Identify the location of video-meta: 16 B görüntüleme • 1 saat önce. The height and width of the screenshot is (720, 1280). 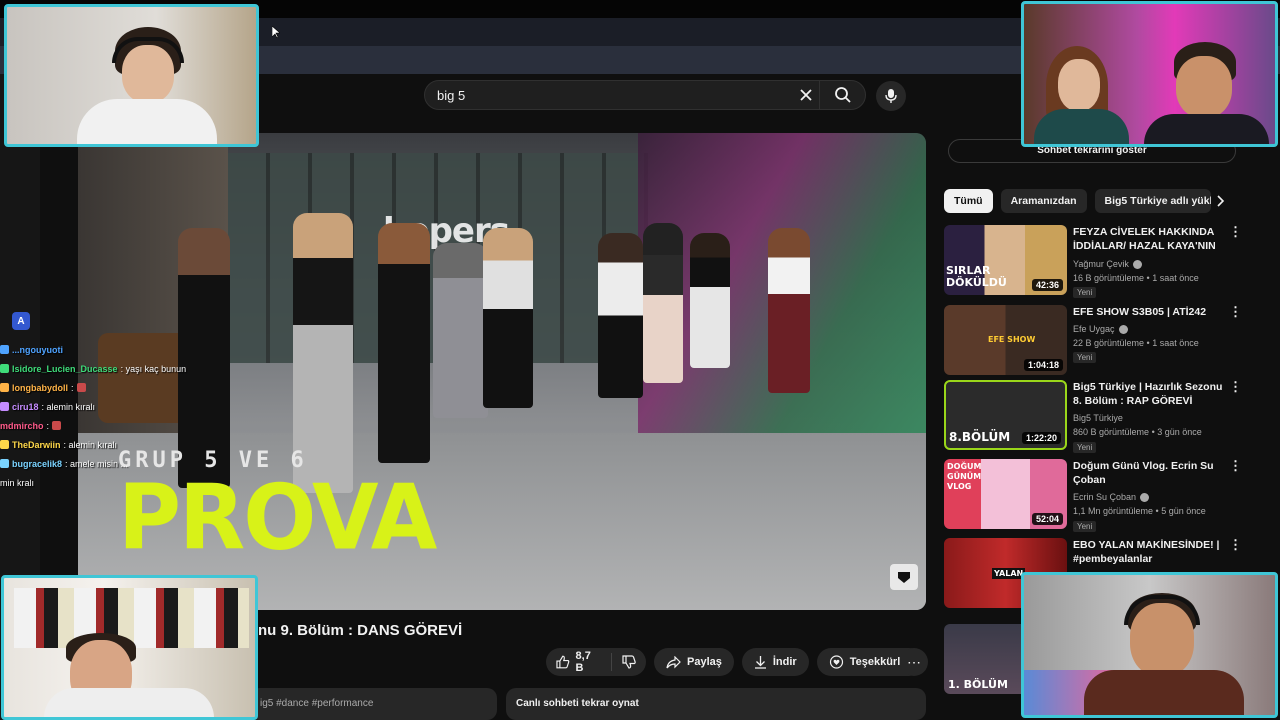
(1136, 278).